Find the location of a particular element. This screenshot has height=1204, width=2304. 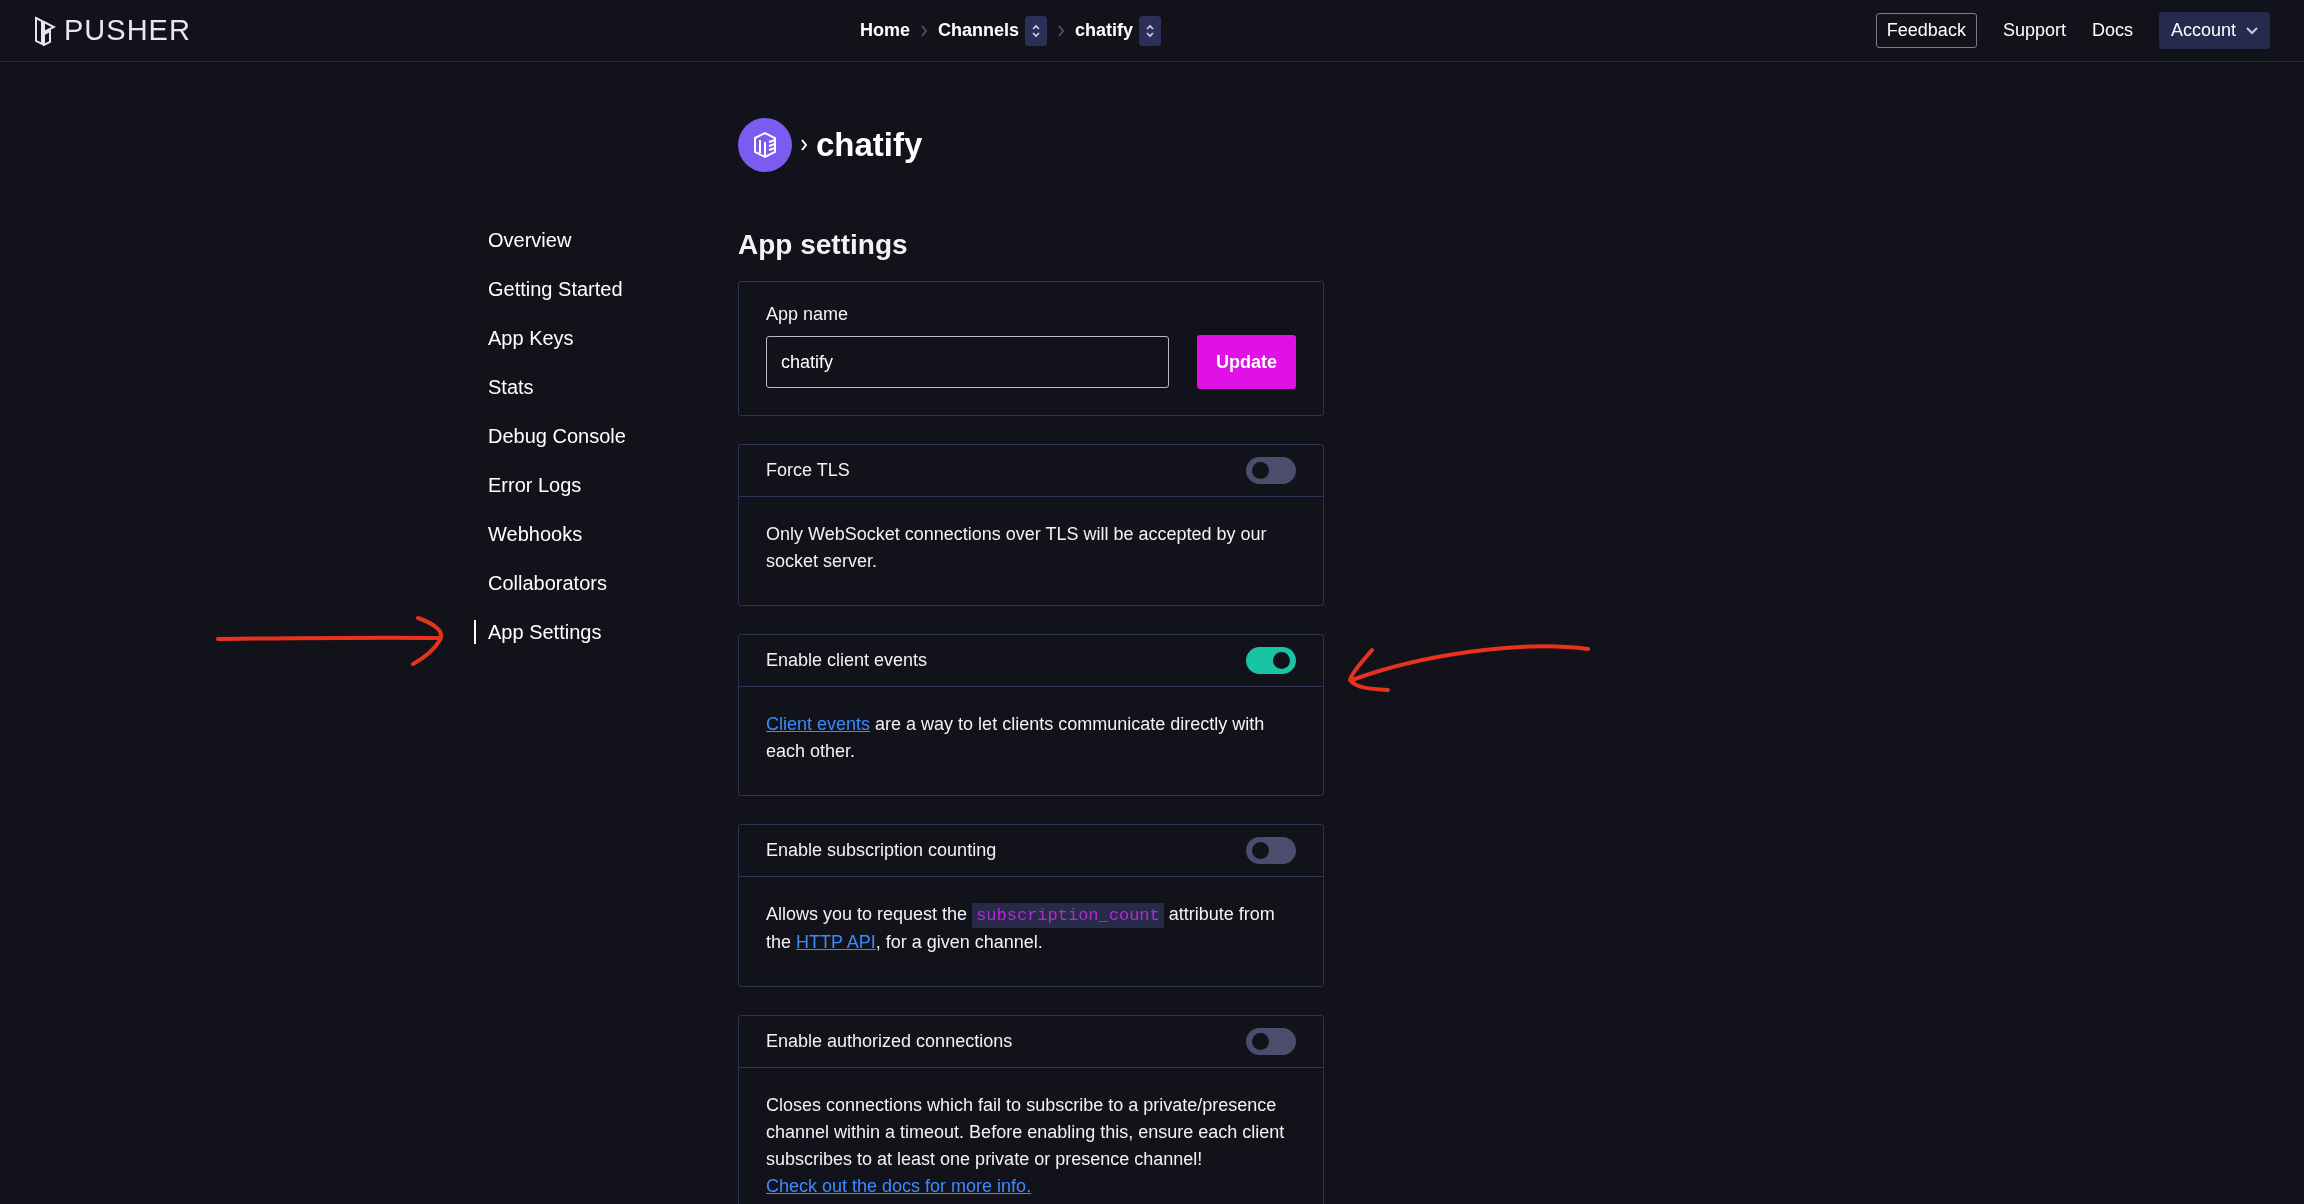

setting-title: Enable client events is located at coordinates (847, 660).